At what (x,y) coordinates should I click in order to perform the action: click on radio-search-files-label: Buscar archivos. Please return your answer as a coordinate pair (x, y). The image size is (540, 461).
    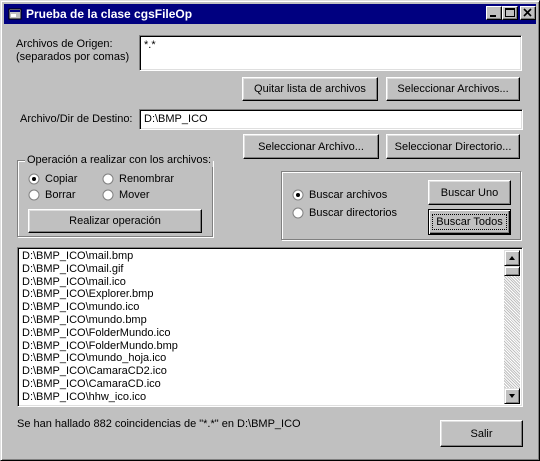
    Looking at the image, I should click on (348, 195).